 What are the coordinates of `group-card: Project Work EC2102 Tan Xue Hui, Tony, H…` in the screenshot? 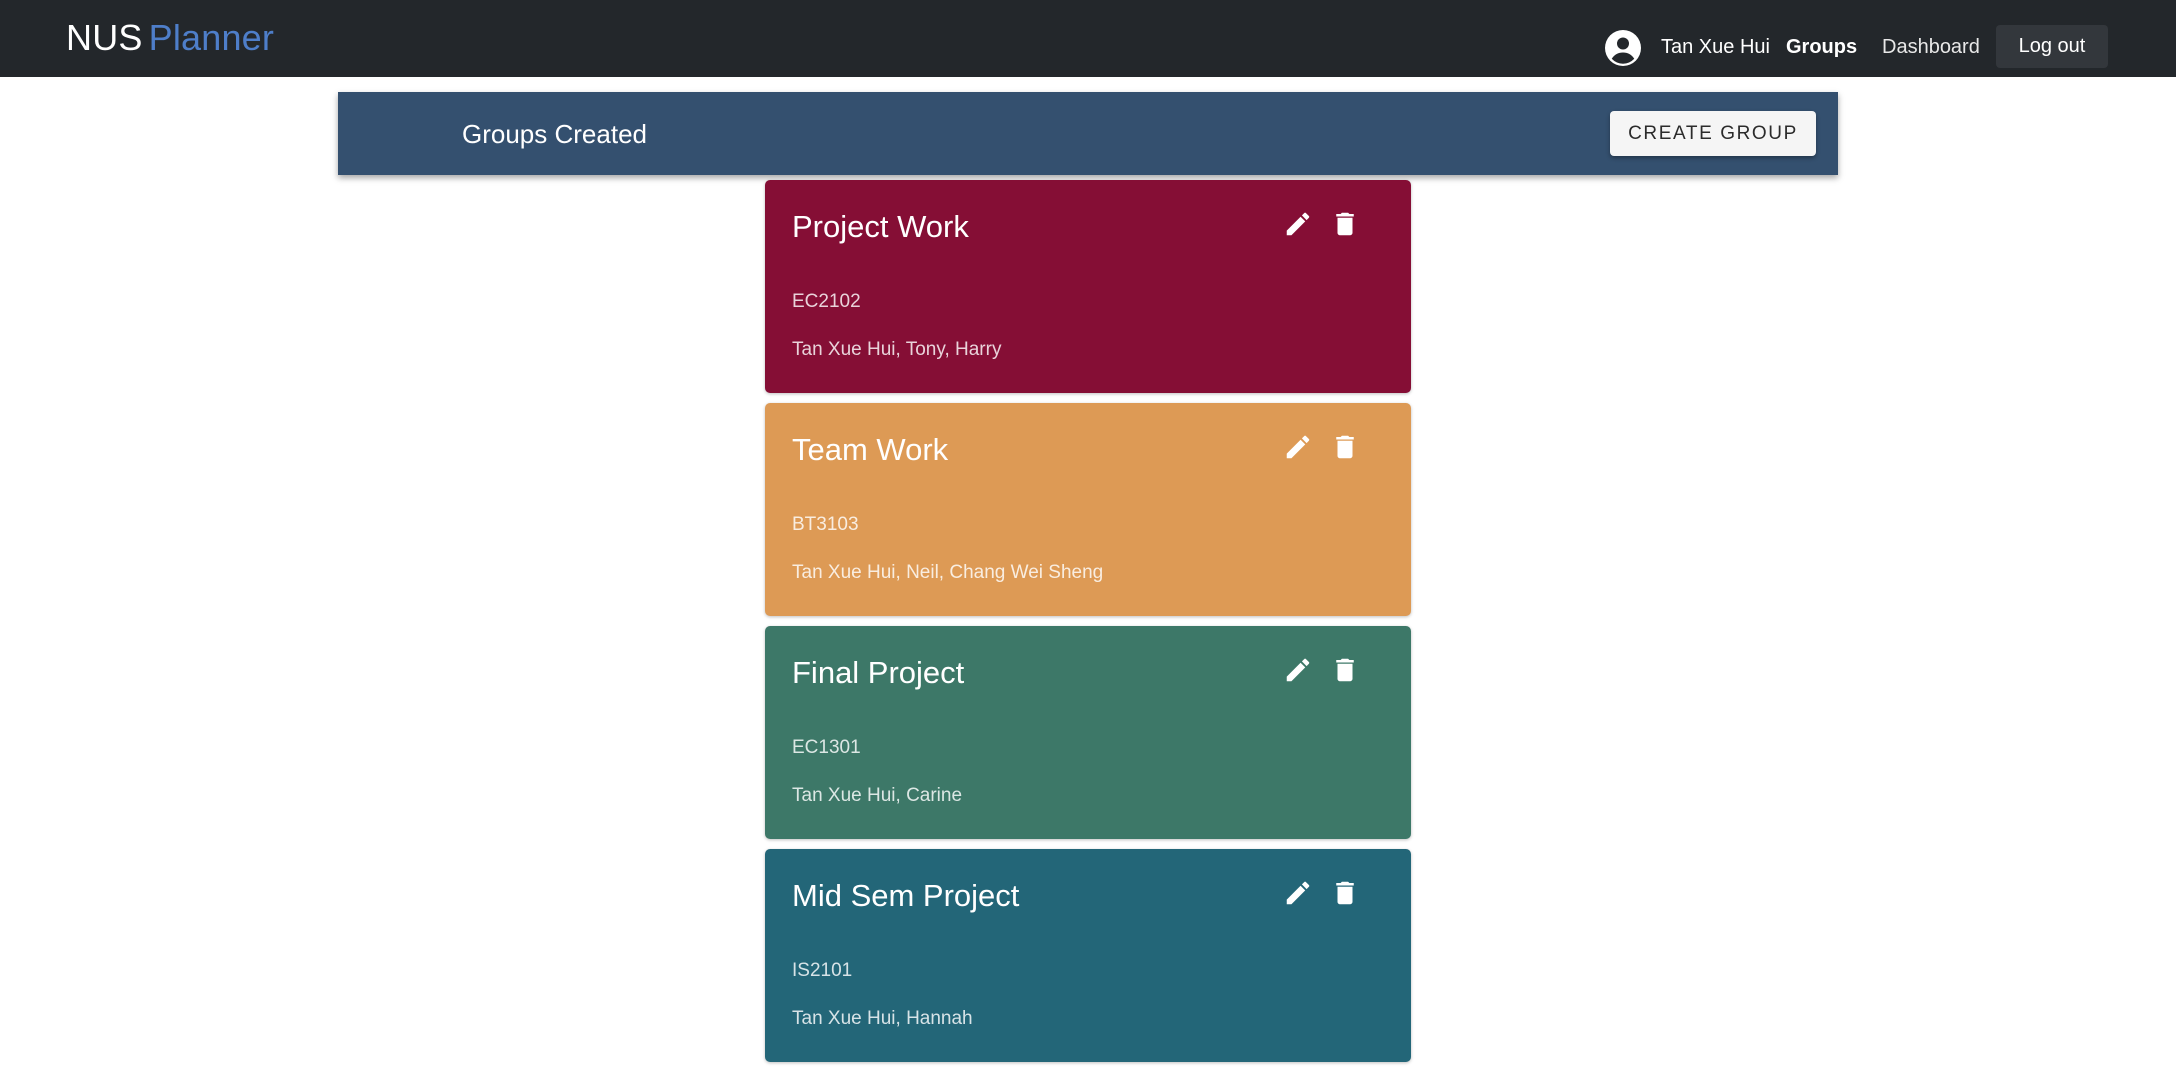 It's located at (1088, 286).